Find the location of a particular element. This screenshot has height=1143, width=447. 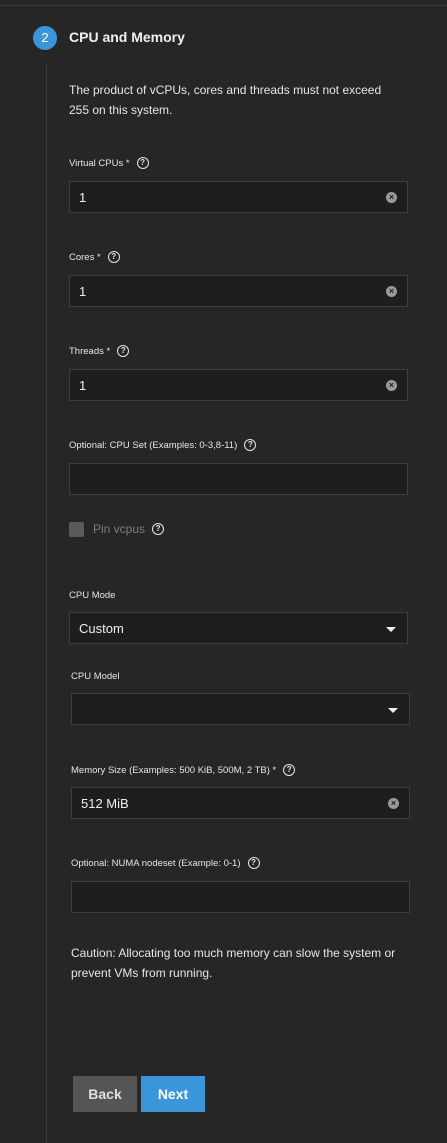

cpu-model-label-text: CPU Model is located at coordinates (95, 676).